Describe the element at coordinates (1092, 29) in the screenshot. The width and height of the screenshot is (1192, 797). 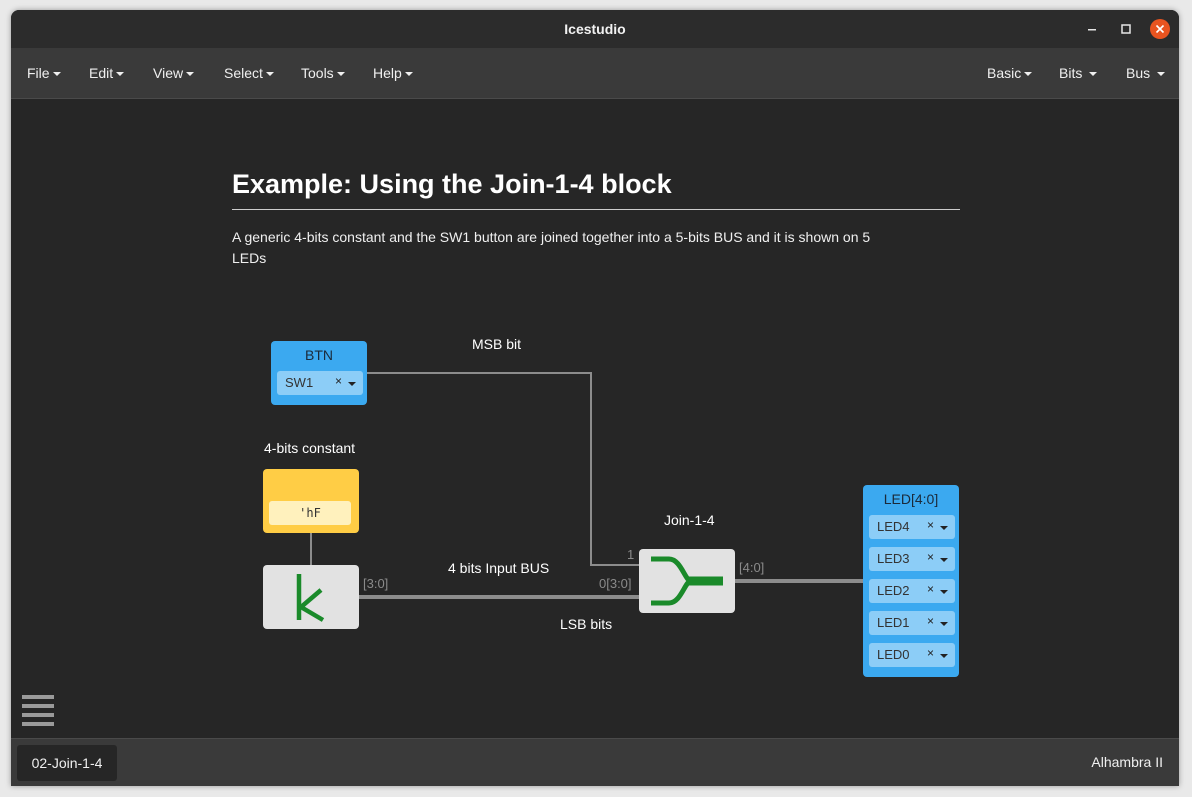
I see `minimize-icon` at that location.